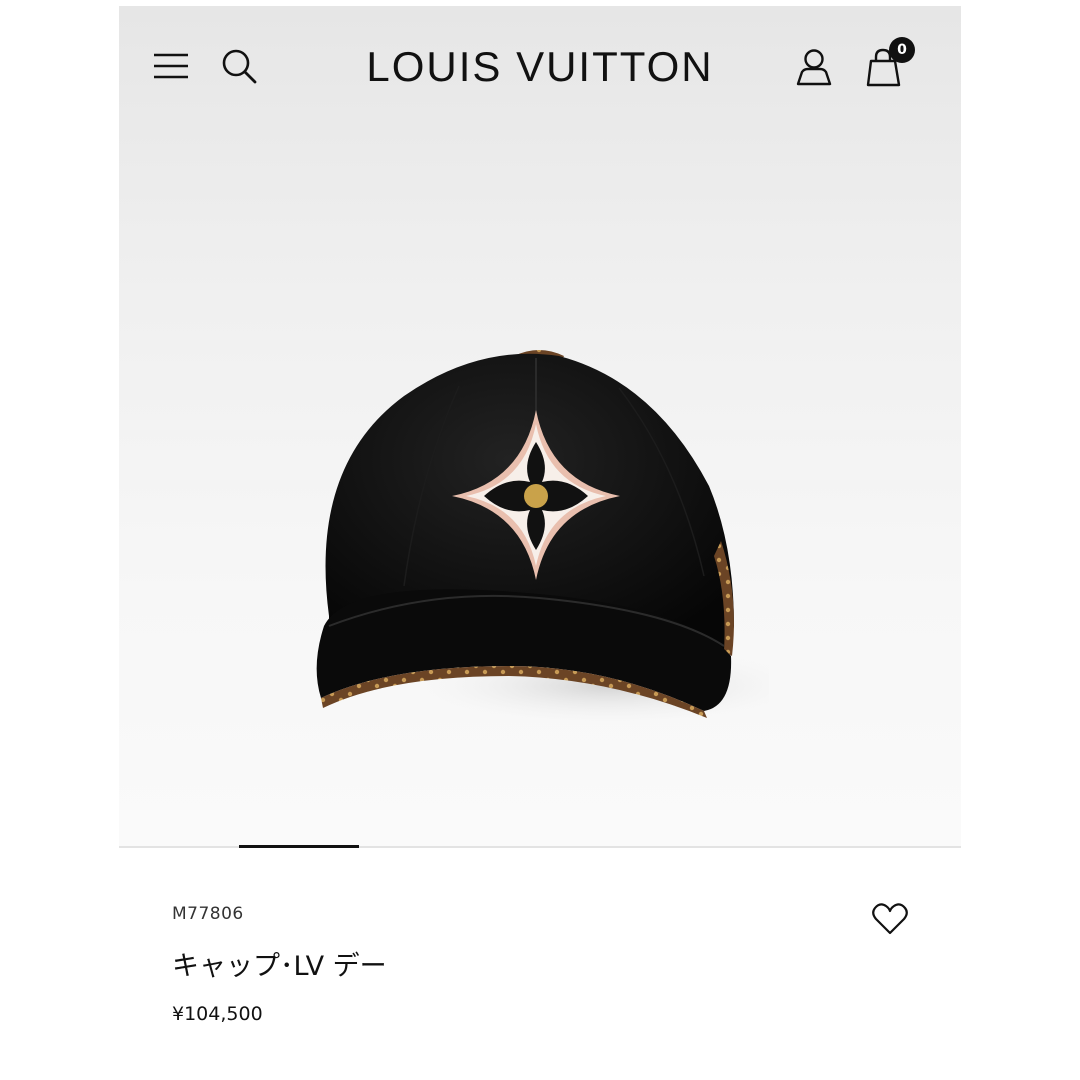 The width and height of the screenshot is (1080, 1080). What do you see at coordinates (239, 66) in the screenshot?
I see `search-icon` at bounding box center [239, 66].